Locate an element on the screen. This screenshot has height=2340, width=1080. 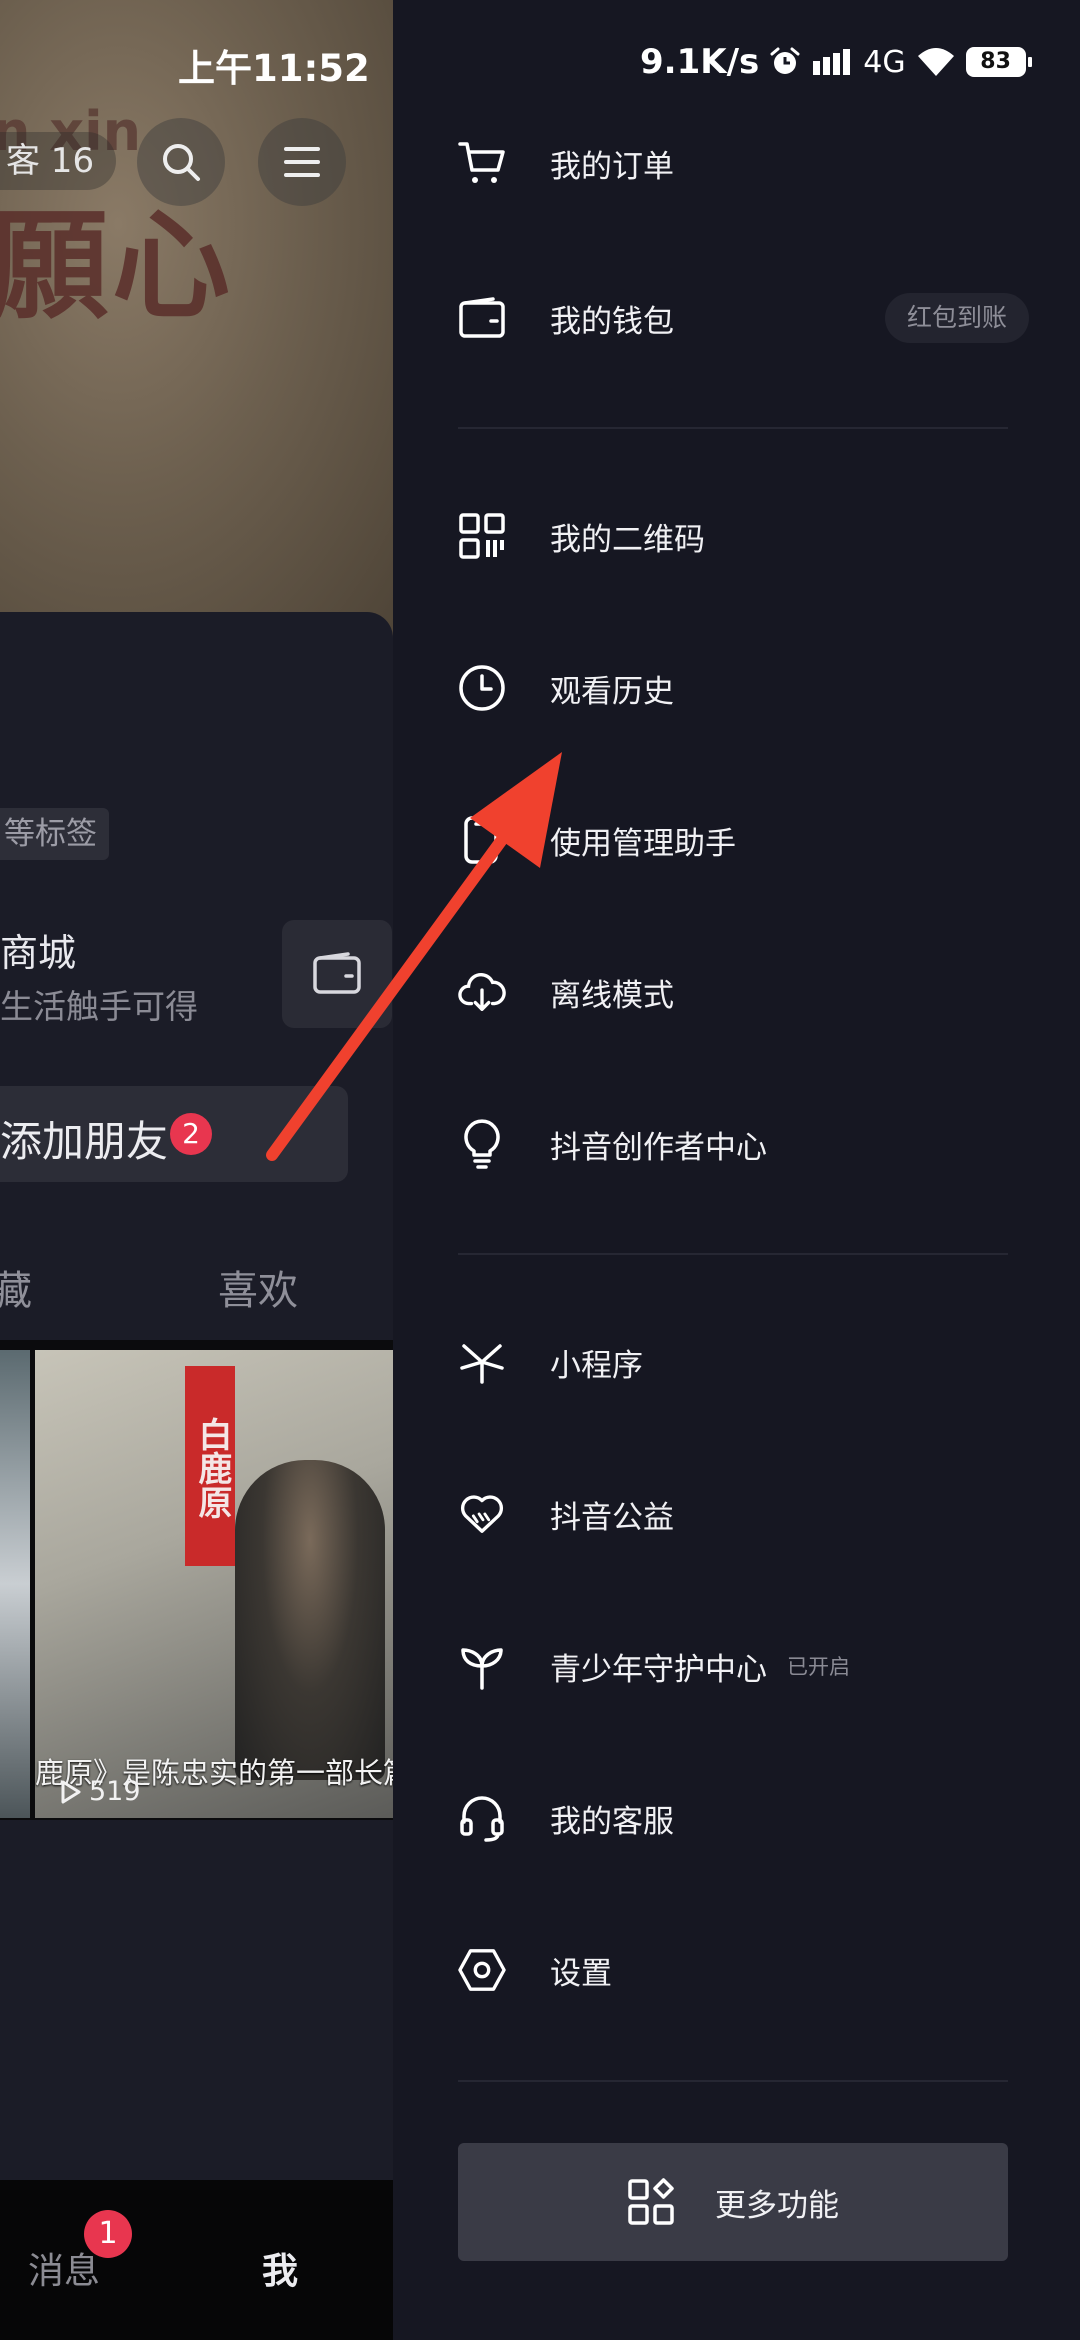
menu-item-creator-center: 抖音创作者中心 is located at coordinates (758, 1144).